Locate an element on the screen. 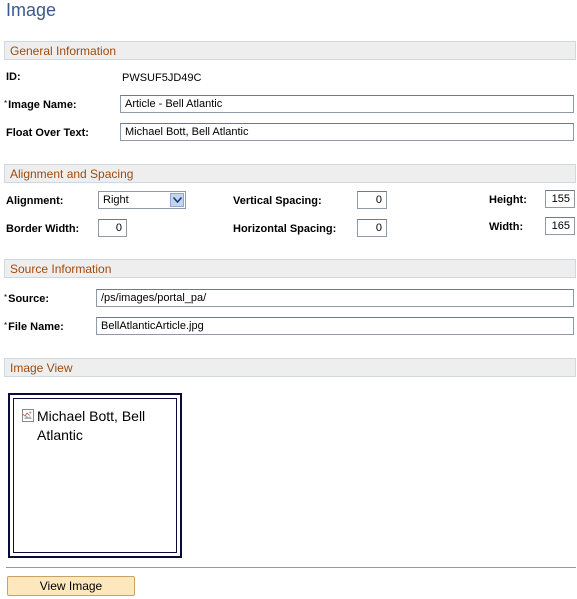 Image resolution: width=577 pixels, height=599 pixels. file-name-label: *File Name: is located at coordinates (34, 327).